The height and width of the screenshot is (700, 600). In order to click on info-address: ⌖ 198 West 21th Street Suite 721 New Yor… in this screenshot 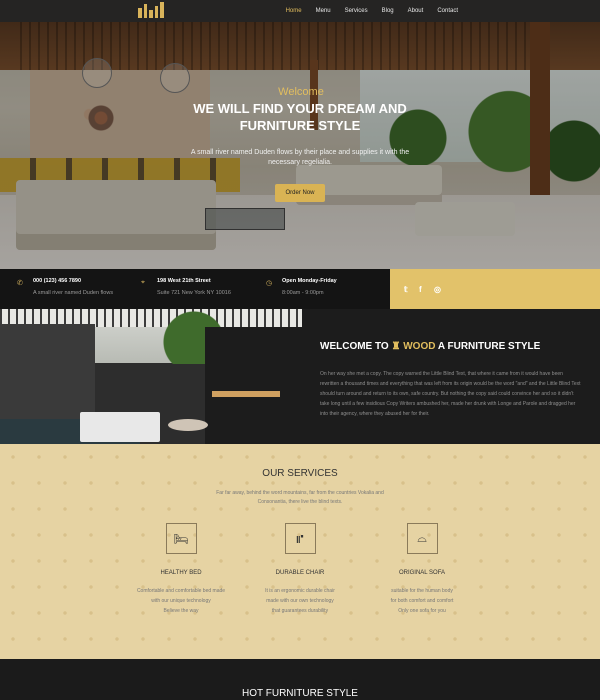, I will do `click(186, 287)`.